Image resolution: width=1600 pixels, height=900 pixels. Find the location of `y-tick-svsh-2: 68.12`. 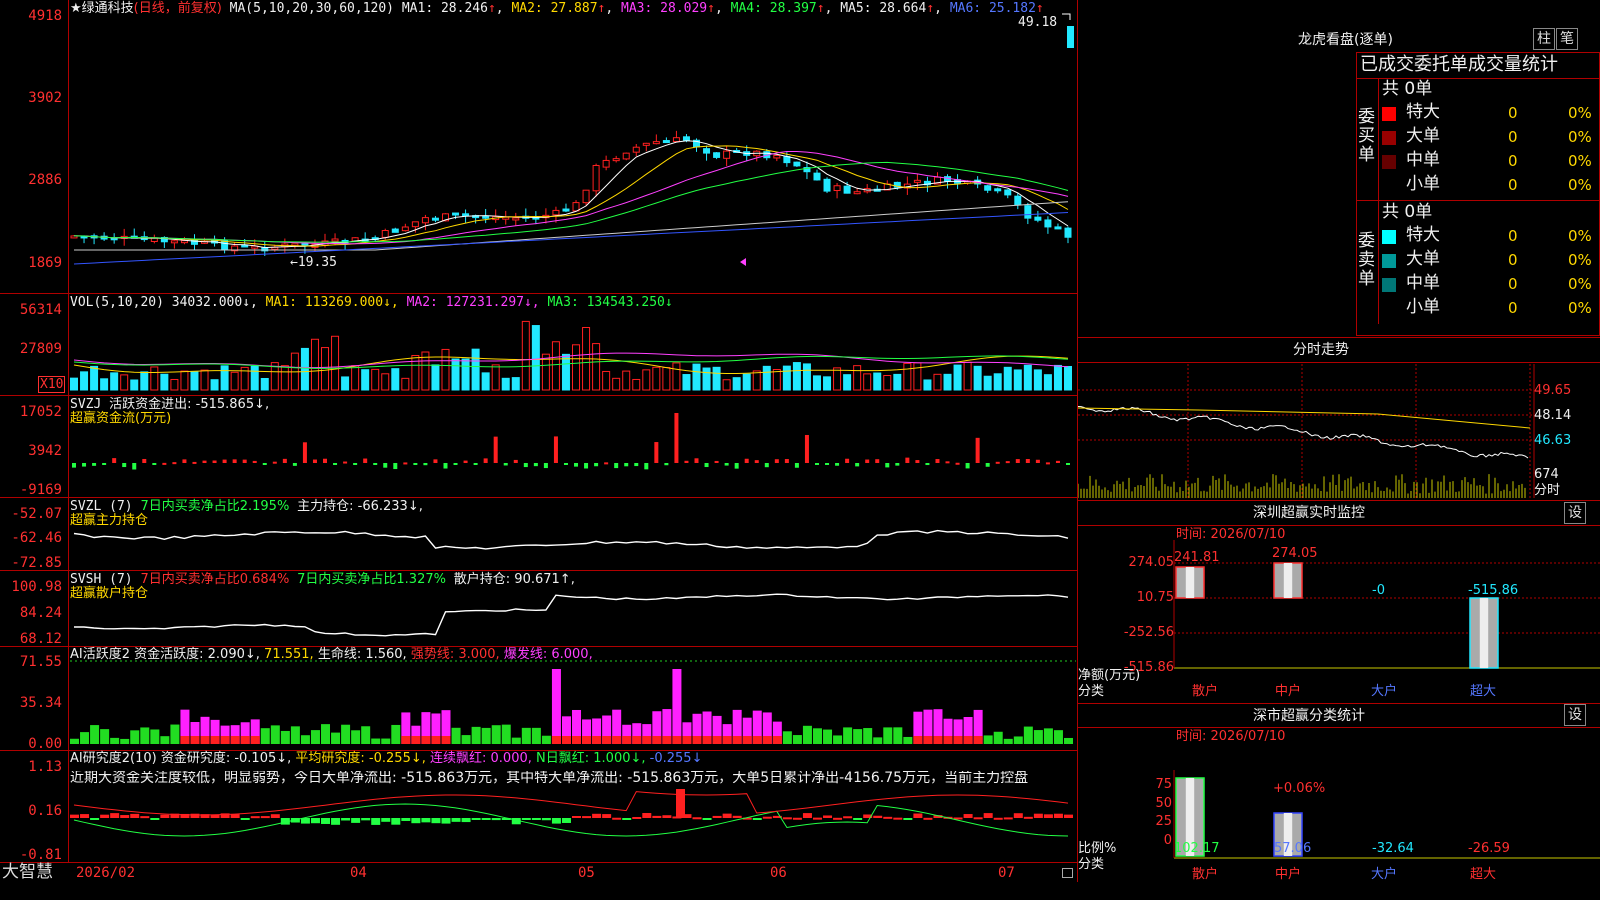

y-tick-svsh-2: 68.12 is located at coordinates (40, 639).